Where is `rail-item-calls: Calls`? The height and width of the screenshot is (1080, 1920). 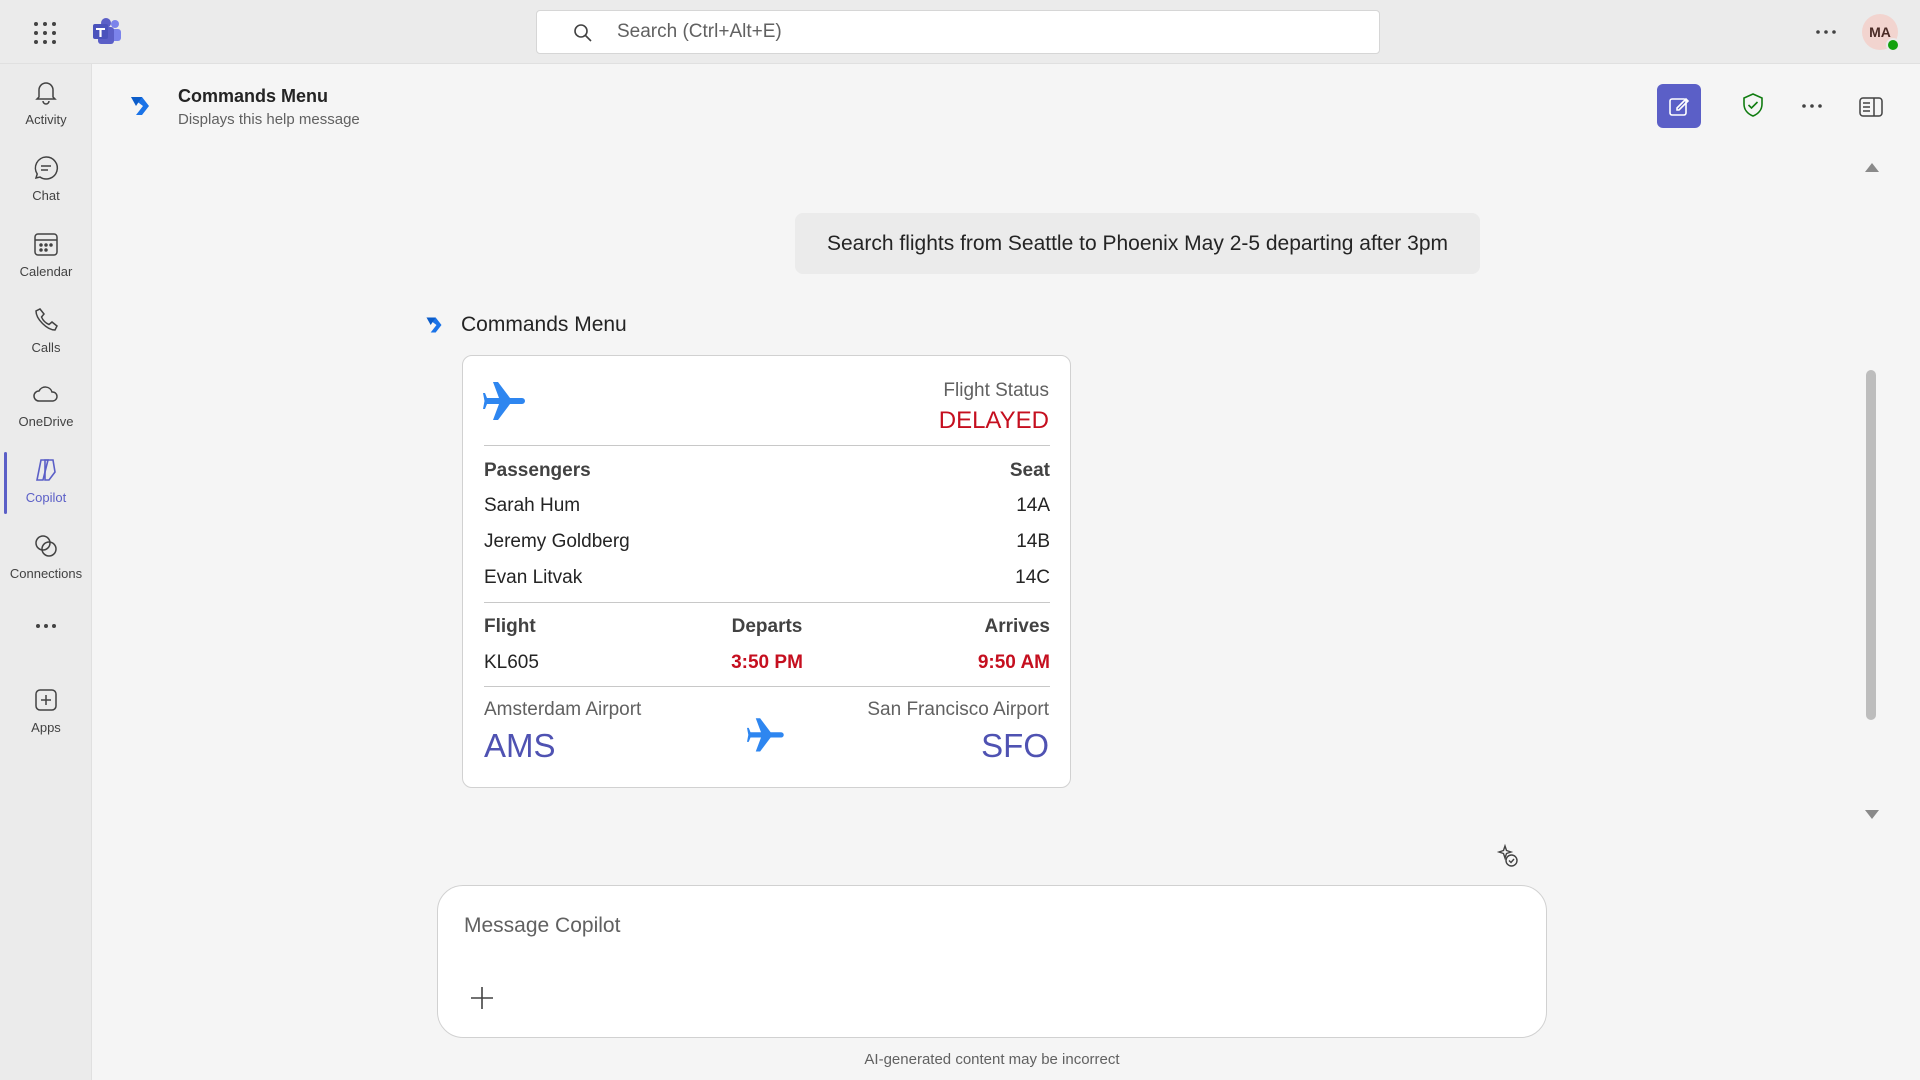
rail-item-calls: Calls is located at coordinates (46, 332).